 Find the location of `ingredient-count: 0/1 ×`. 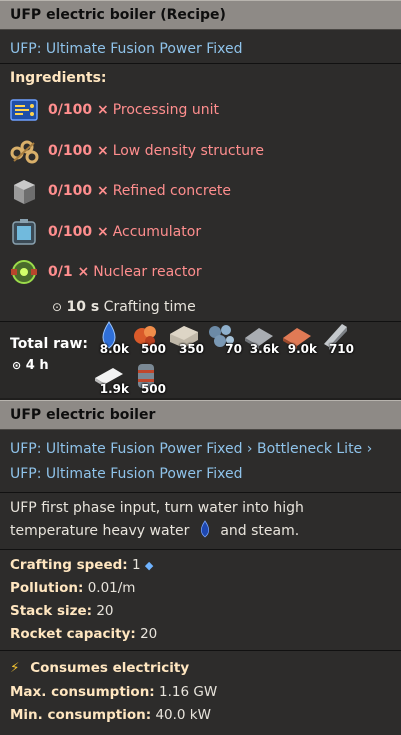

ingredient-count: 0/1 × is located at coordinates (69, 272).